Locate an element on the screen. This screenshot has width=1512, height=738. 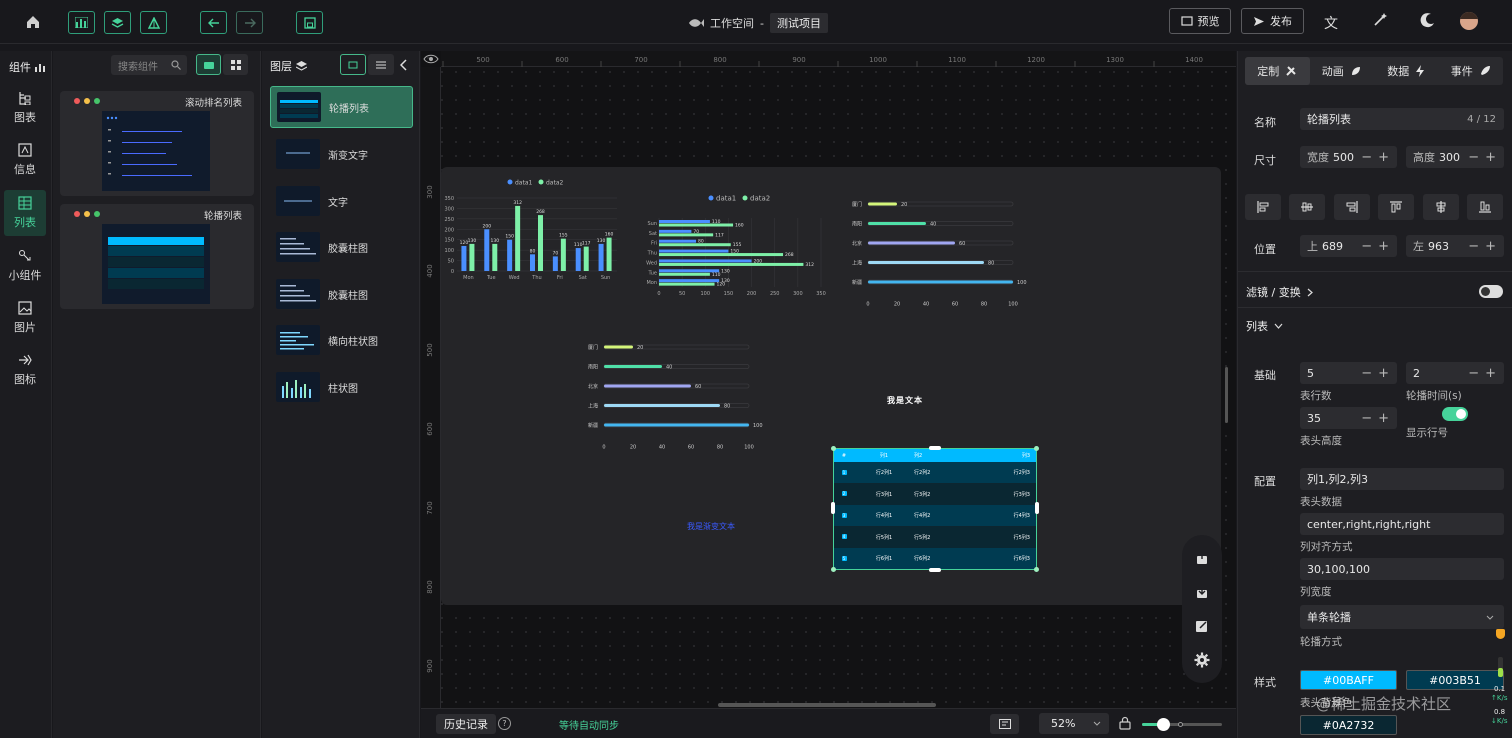
align-top-button is located at coordinates (1396, 207).